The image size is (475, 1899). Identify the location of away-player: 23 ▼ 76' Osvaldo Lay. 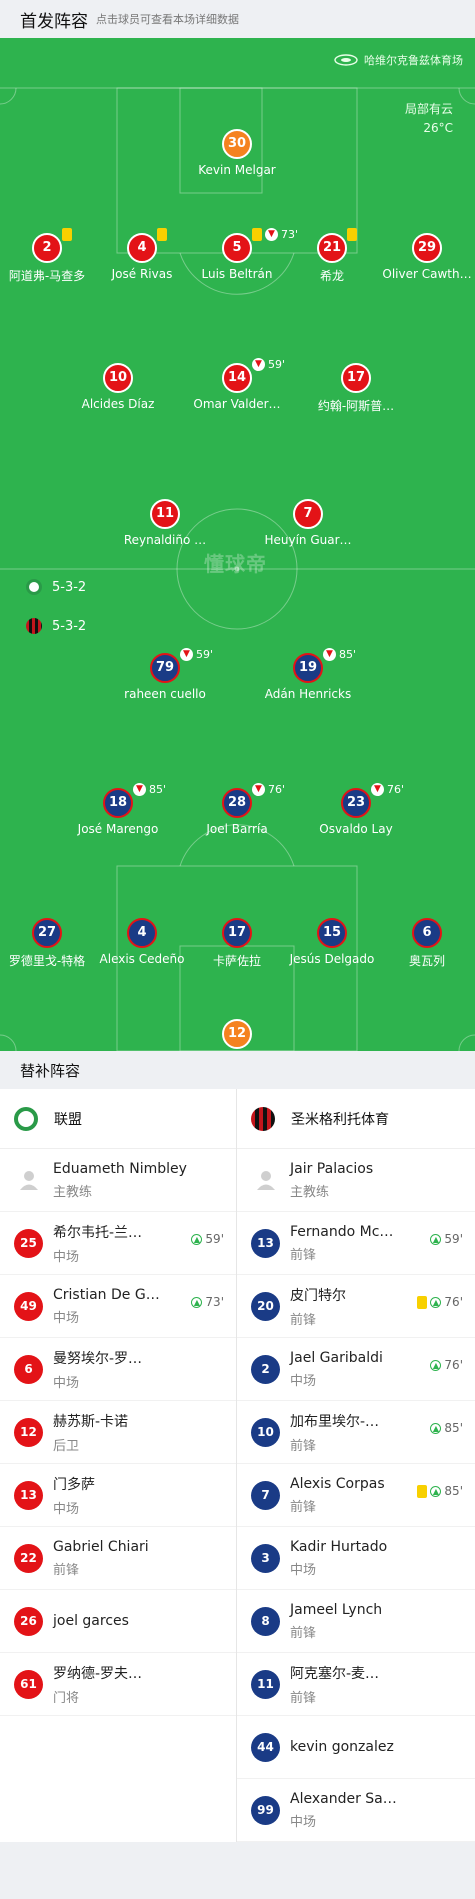
(356, 809).